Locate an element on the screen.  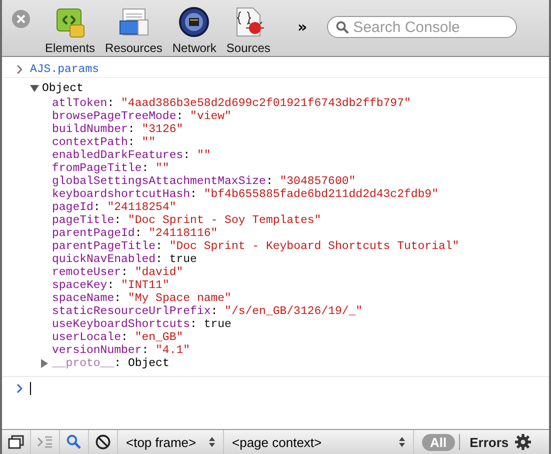
panel-tab: Elements is located at coordinates (70, 30).